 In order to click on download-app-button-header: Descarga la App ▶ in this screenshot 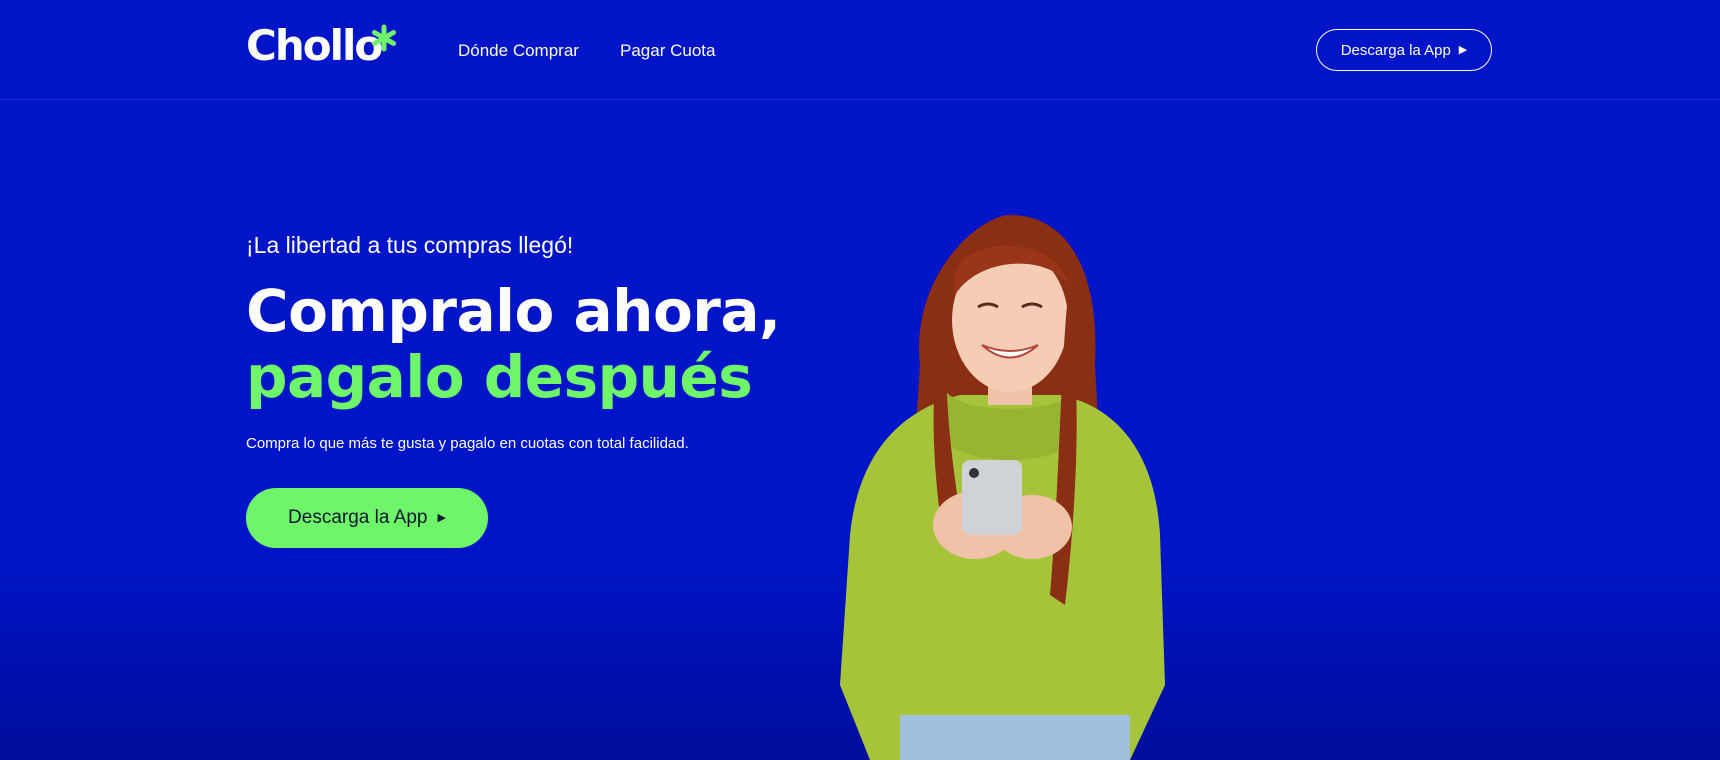, I will do `click(1404, 50)`.